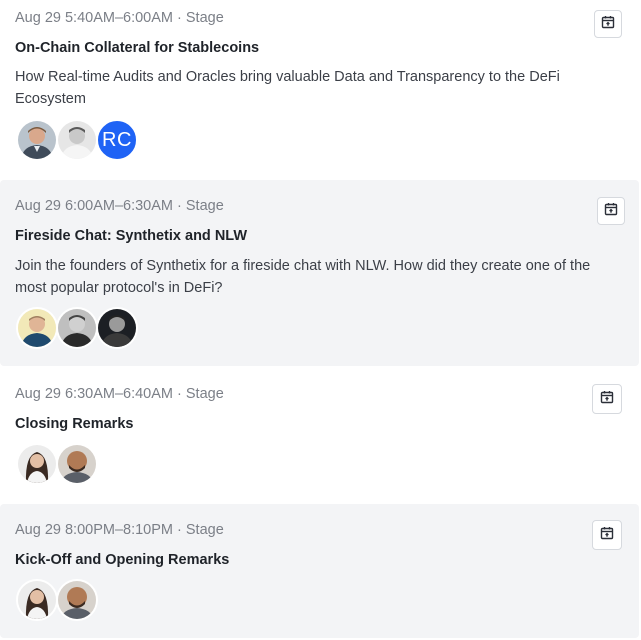  I want to click on session-meta: Aug 29 6:30AM–6:40AM · Stage, so click(119, 394).